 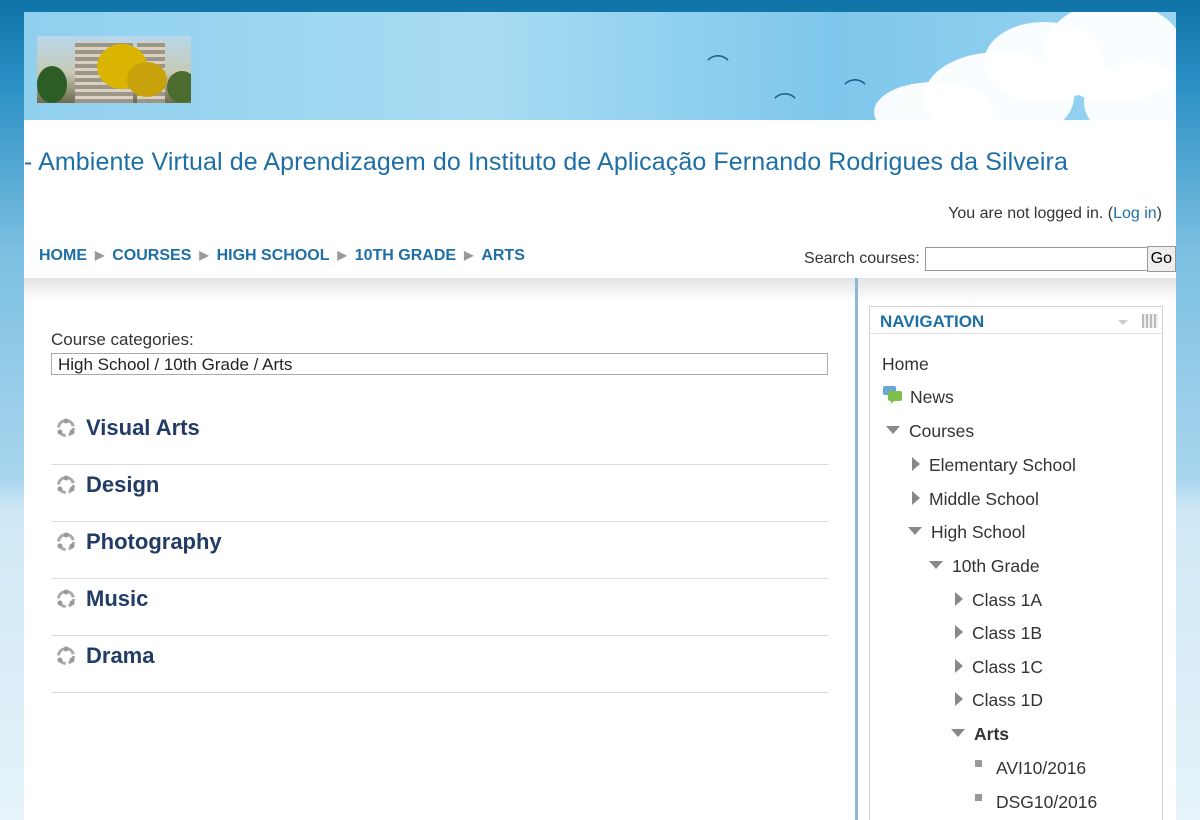 What do you see at coordinates (143, 428) in the screenshot?
I see `category-name: Visual Arts` at bounding box center [143, 428].